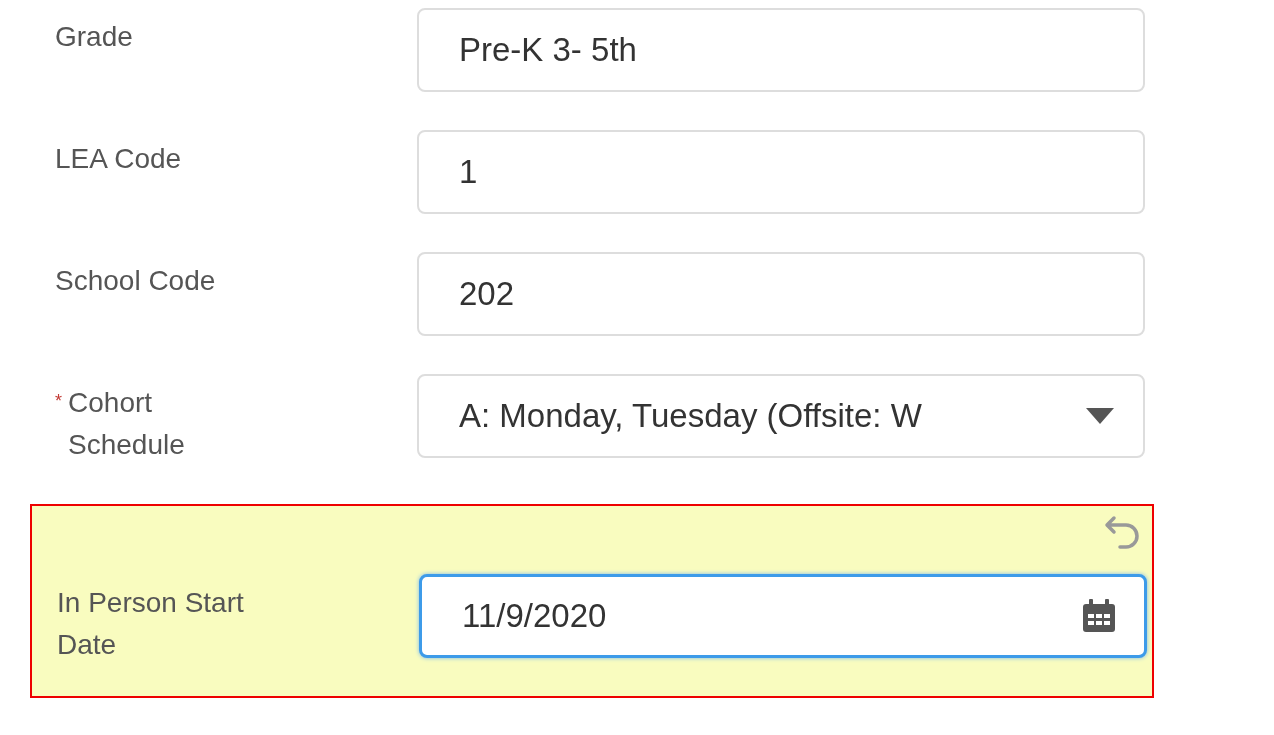 This screenshot has height=735, width=1274. What do you see at coordinates (118, 159) in the screenshot?
I see `field-label: LEA Code` at bounding box center [118, 159].